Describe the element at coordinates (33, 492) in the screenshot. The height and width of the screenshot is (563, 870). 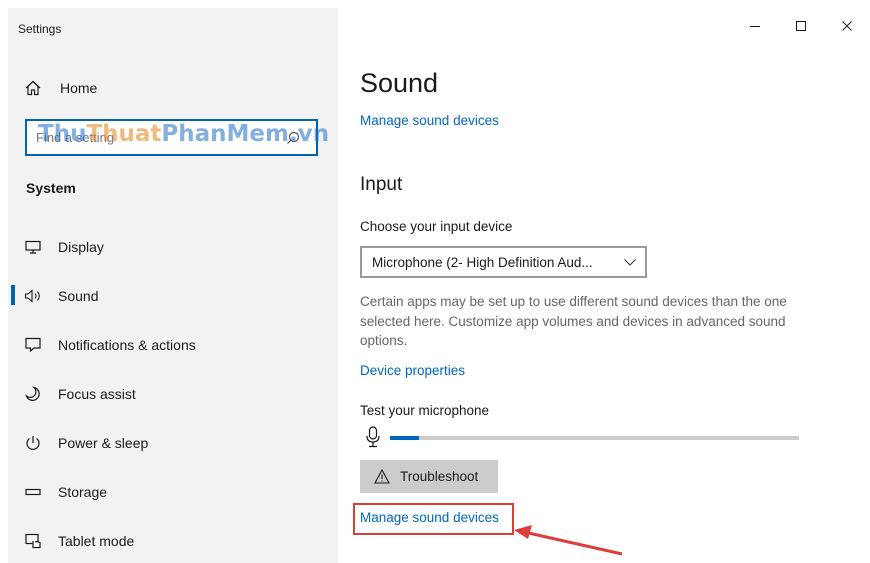
I see `storage-icon` at that location.